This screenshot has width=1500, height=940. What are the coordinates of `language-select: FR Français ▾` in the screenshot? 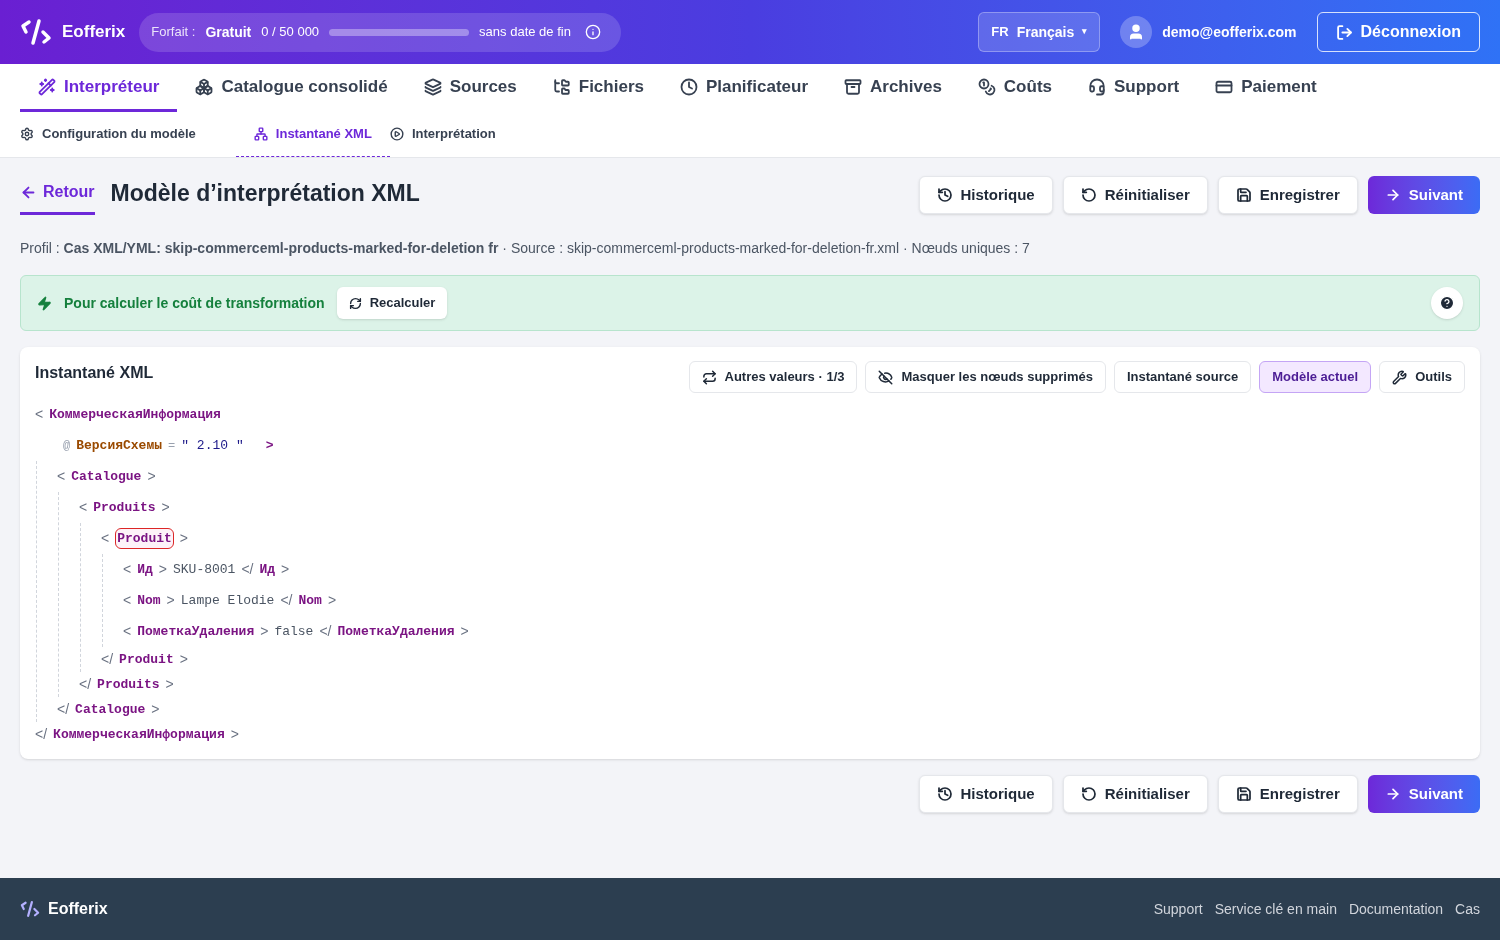 It's located at (1039, 32).